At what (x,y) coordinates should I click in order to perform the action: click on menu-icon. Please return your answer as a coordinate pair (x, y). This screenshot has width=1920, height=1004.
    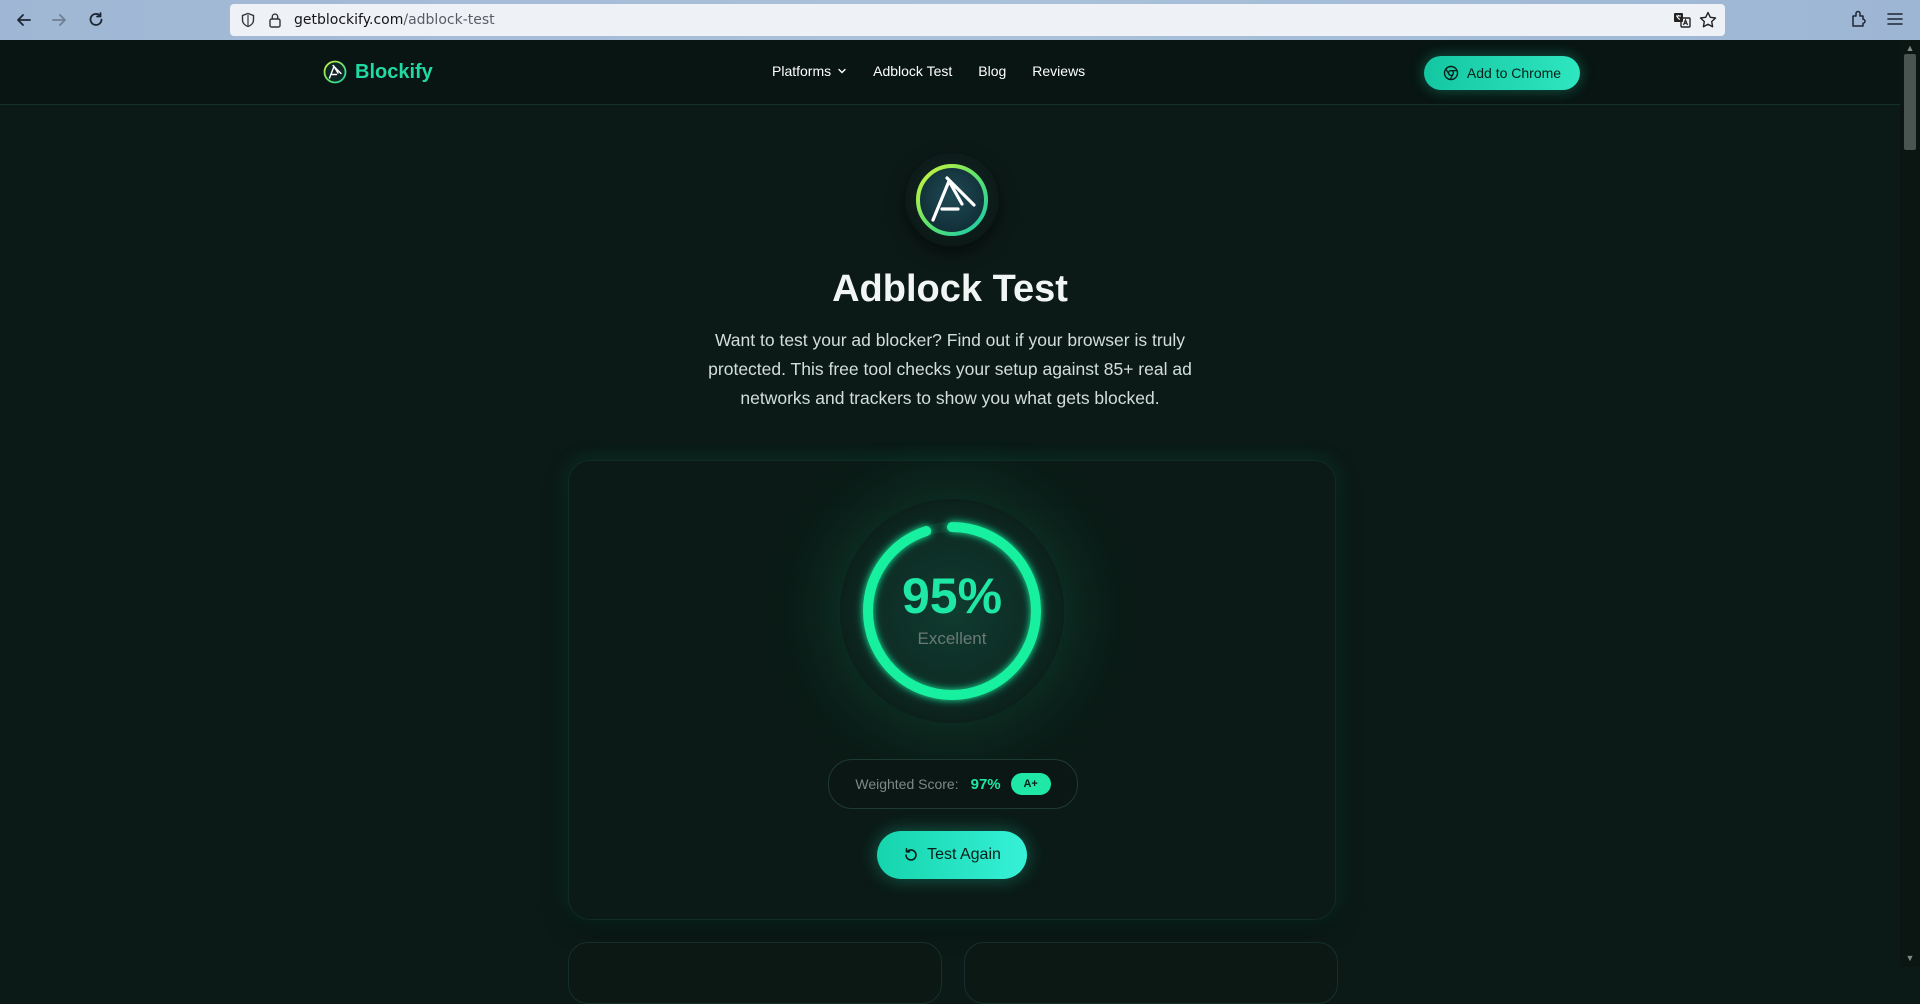
    Looking at the image, I should click on (1896, 20).